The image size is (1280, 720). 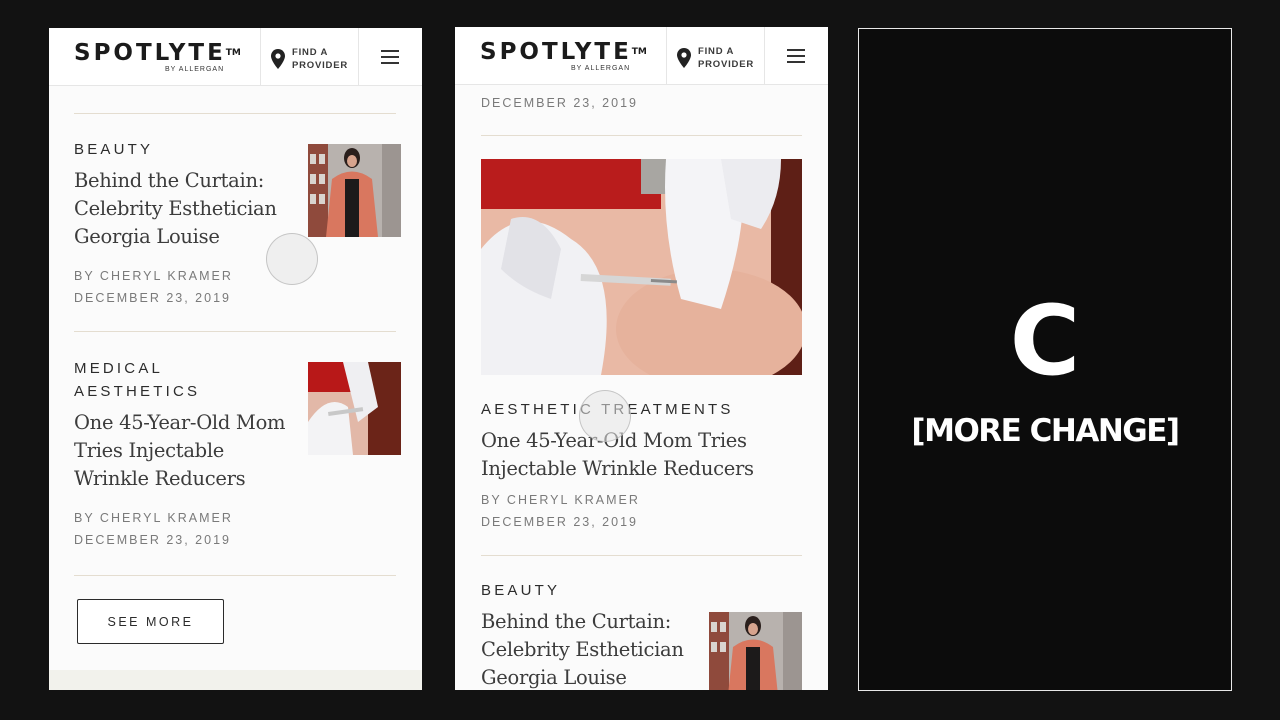 What do you see at coordinates (641, 267) in the screenshot?
I see `featured-article-image` at bounding box center [641, 267].